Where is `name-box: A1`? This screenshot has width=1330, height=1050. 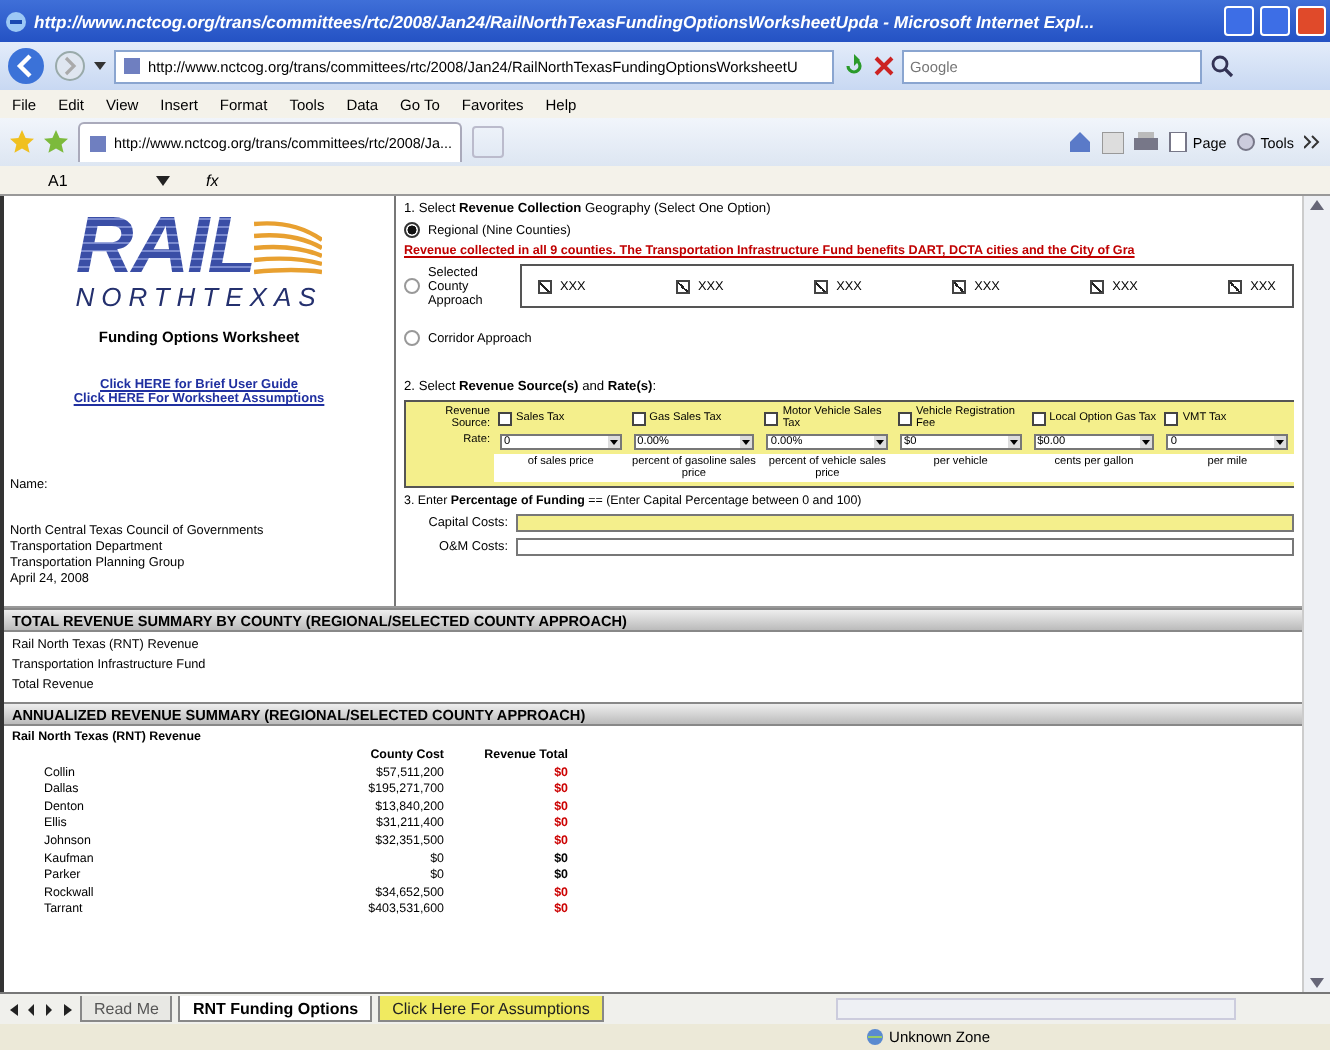 name-box: A1 is located at coordinates (76, 180).